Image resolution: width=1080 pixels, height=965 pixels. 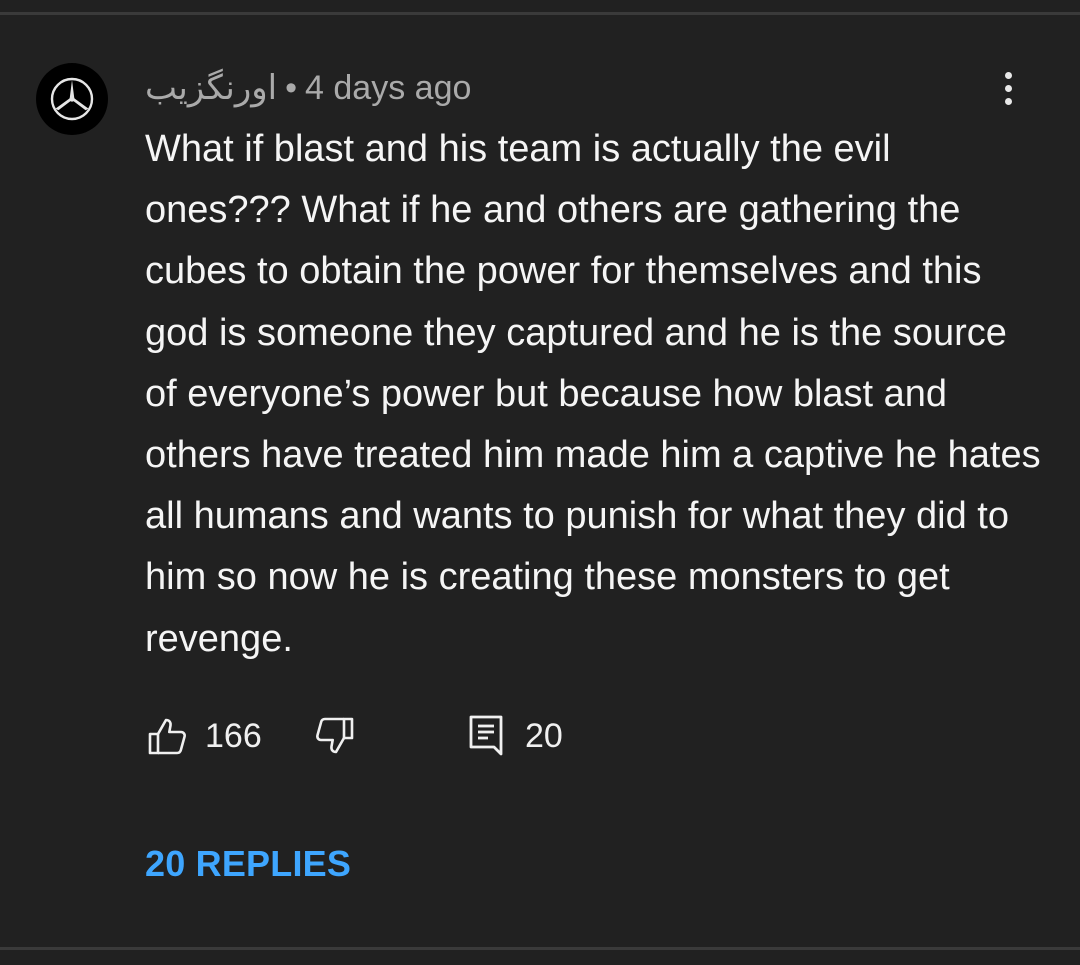 I want to click on reply-button: 20, so click(x=515, y=736).